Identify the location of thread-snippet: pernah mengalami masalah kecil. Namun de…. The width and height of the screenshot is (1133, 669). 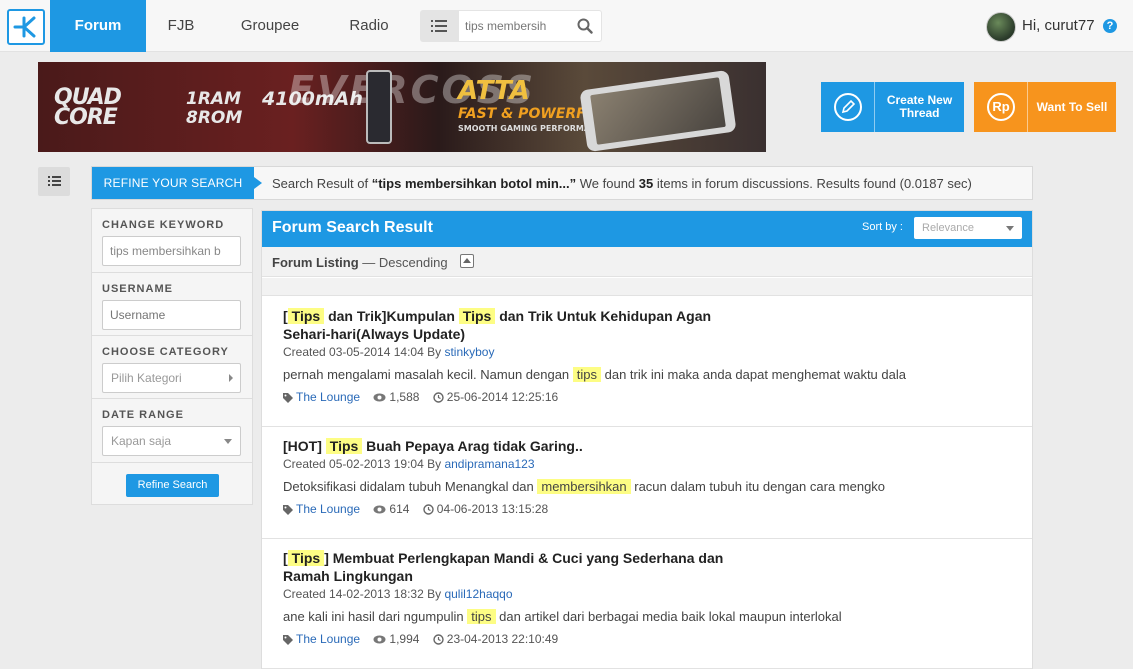
(594, 374).